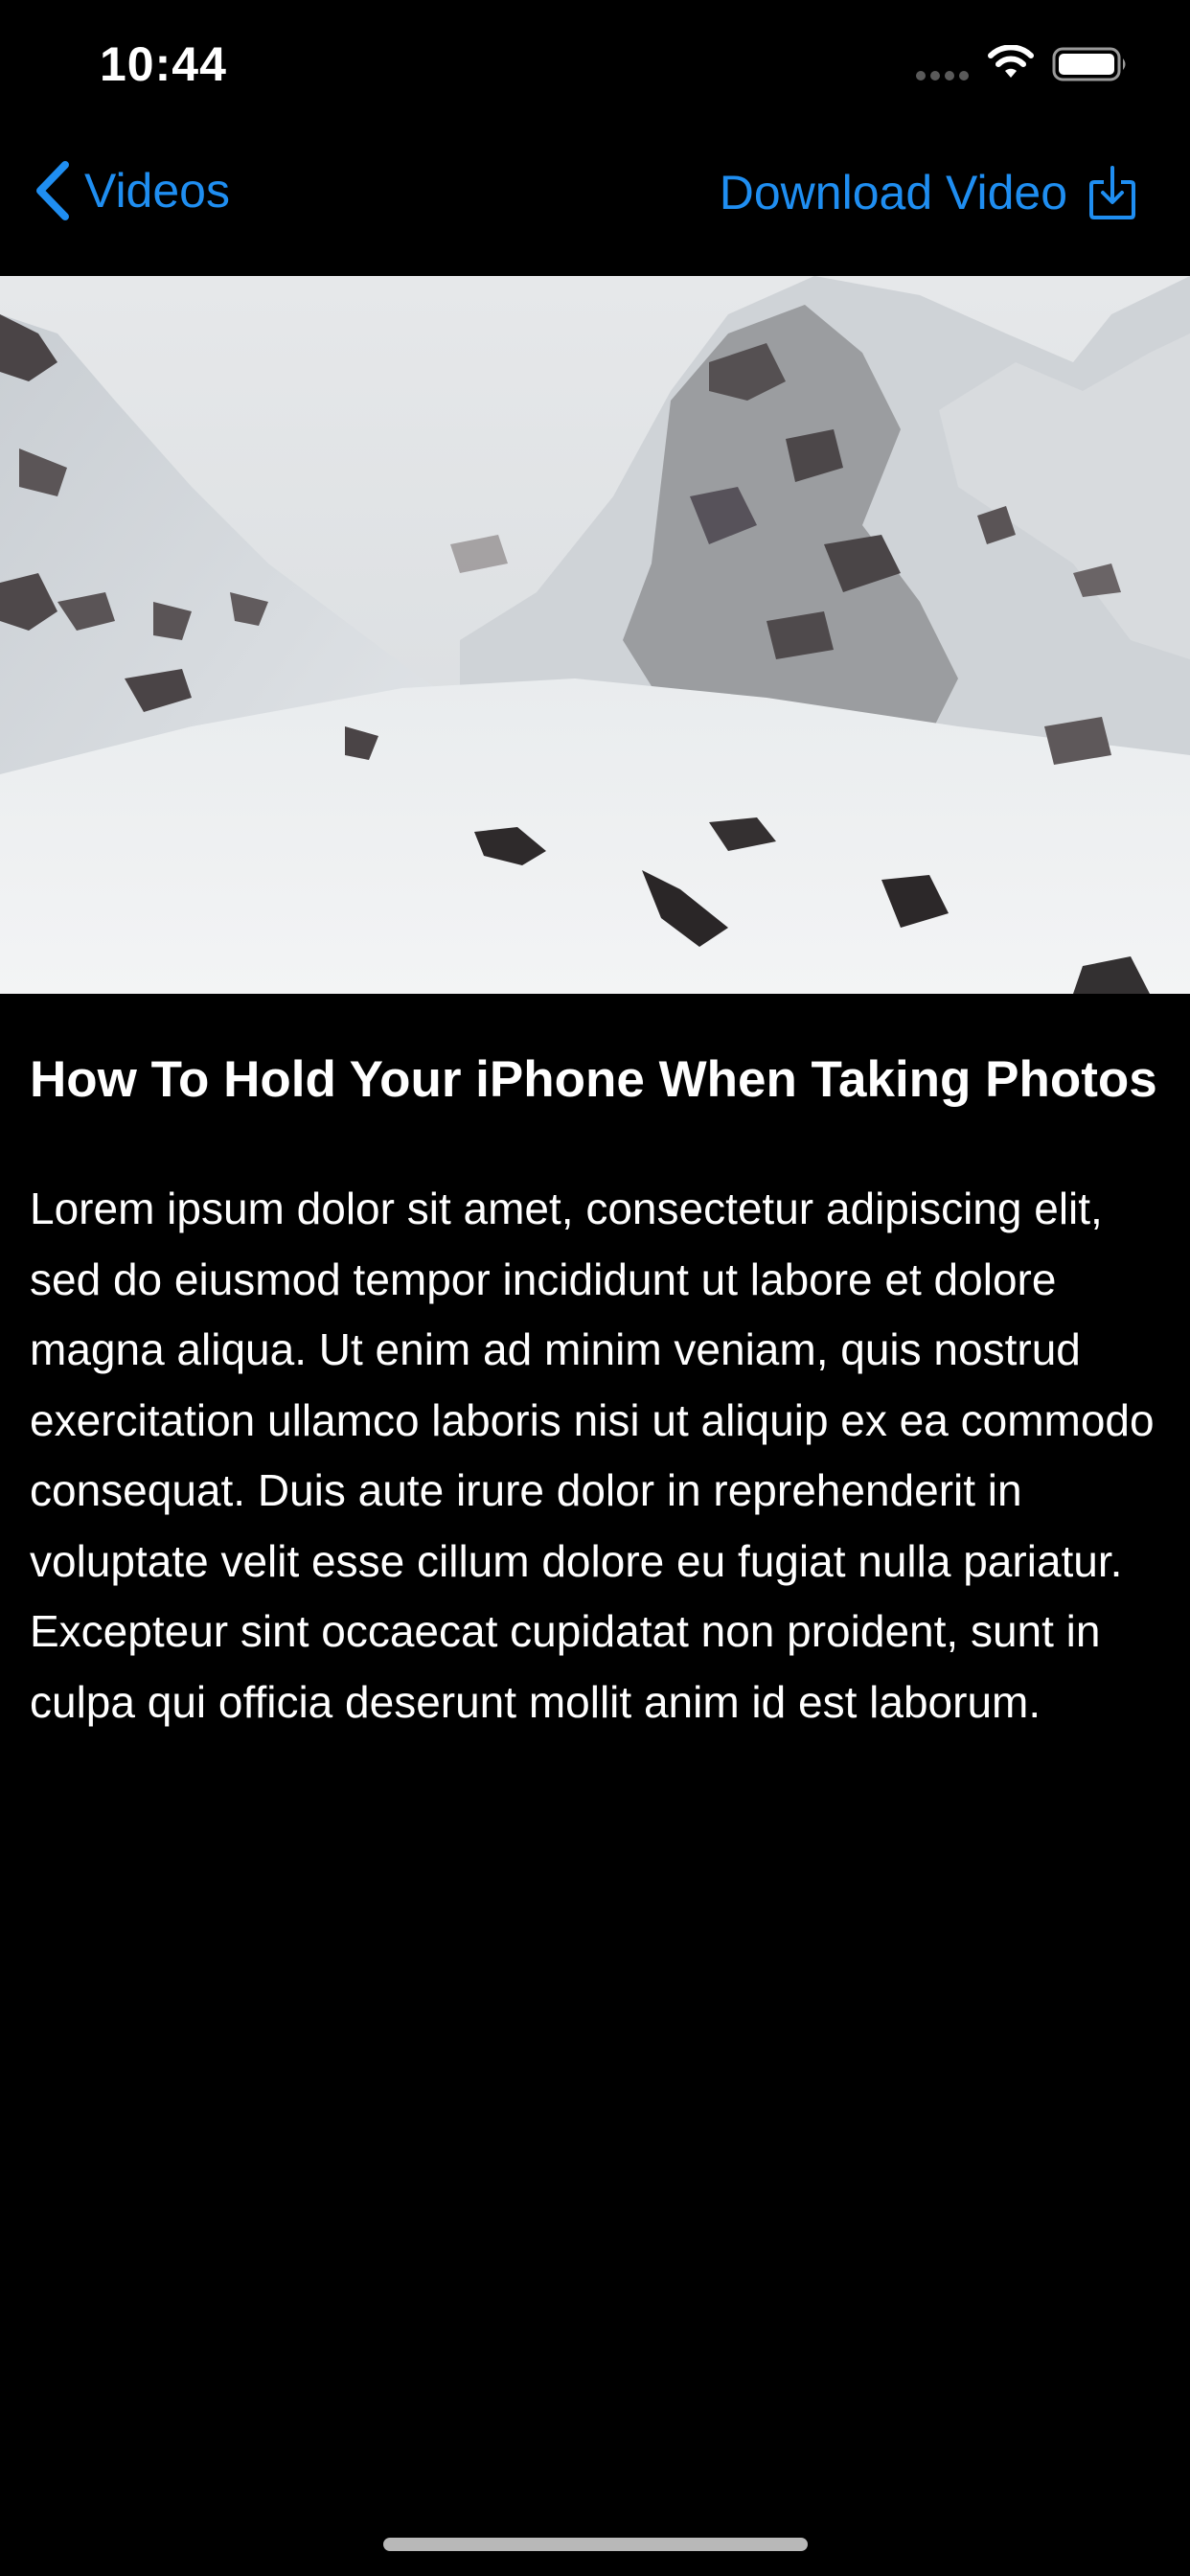 The image size is (1190, 2576). I want to click on download-video-button: Download Video, so click(928, 193).